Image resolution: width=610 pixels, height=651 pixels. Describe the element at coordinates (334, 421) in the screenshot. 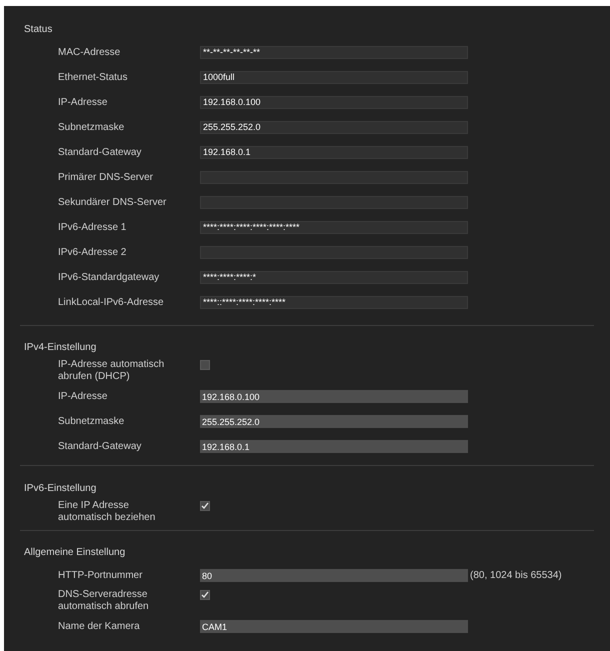

I see `input-field: 255.255.252.0` at that location.